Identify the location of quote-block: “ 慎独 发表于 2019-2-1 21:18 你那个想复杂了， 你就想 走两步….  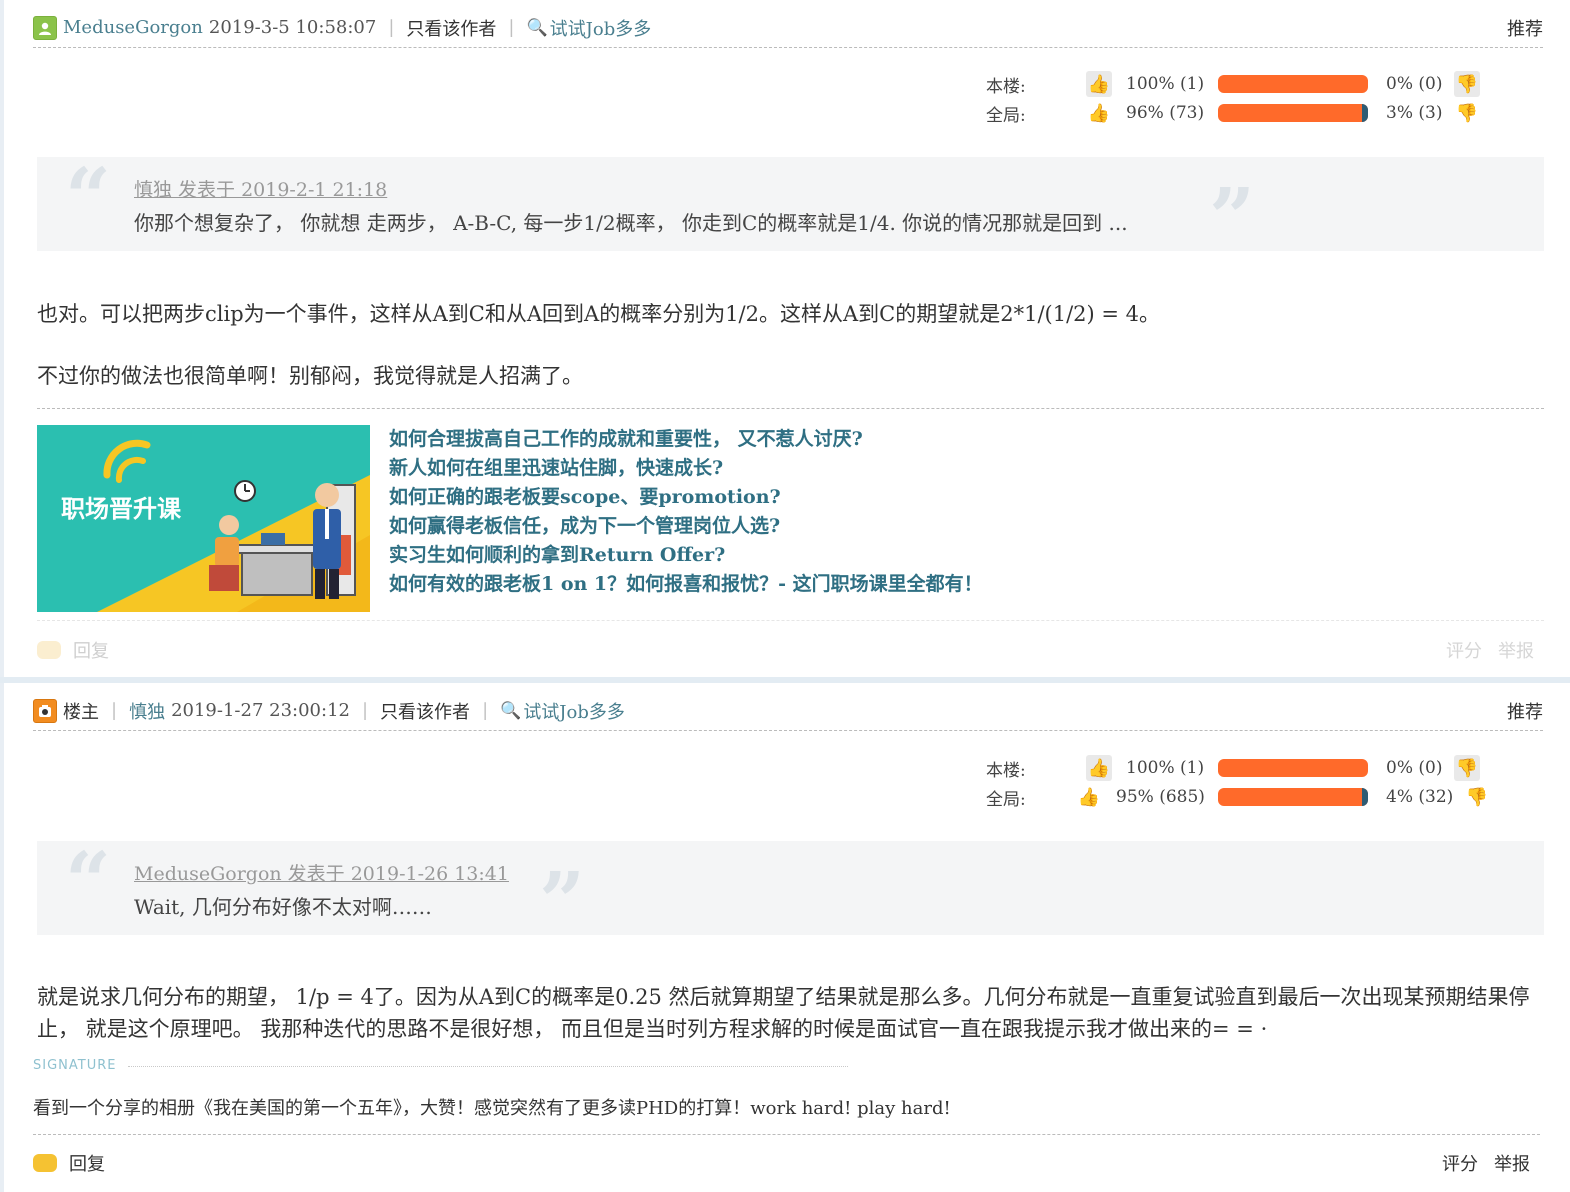
(790, 203).